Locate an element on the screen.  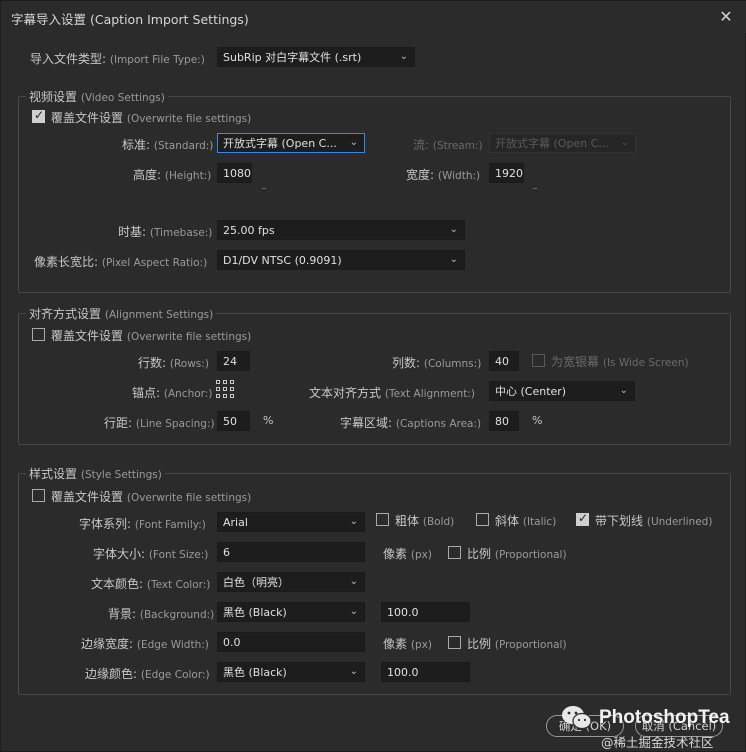
standard-label: 标准: (Standard:) is located at coordinates (168, 145).